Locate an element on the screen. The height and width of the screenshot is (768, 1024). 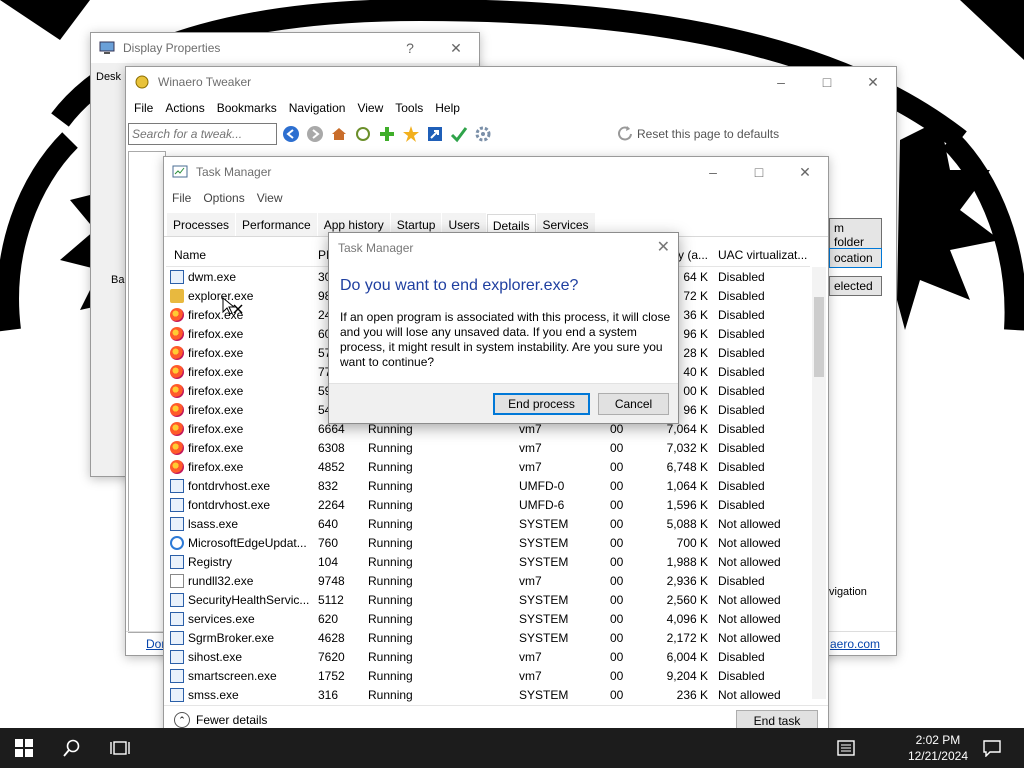
process-icon is located at coordinates (177, 618).